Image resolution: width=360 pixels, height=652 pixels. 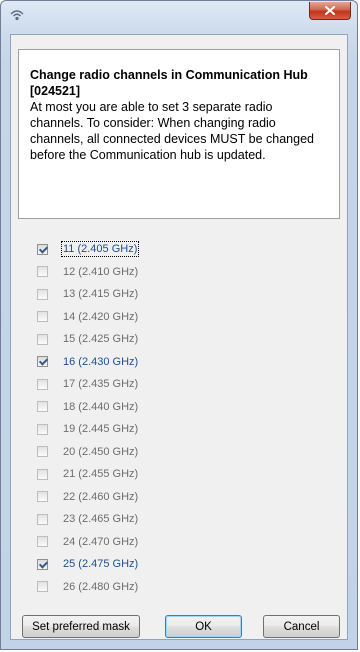 What do you see at coordinates (179, 474) in the screenshot?
I see `channel-row: 21 (2.455 GHz)` at bounding box center [179, 474].